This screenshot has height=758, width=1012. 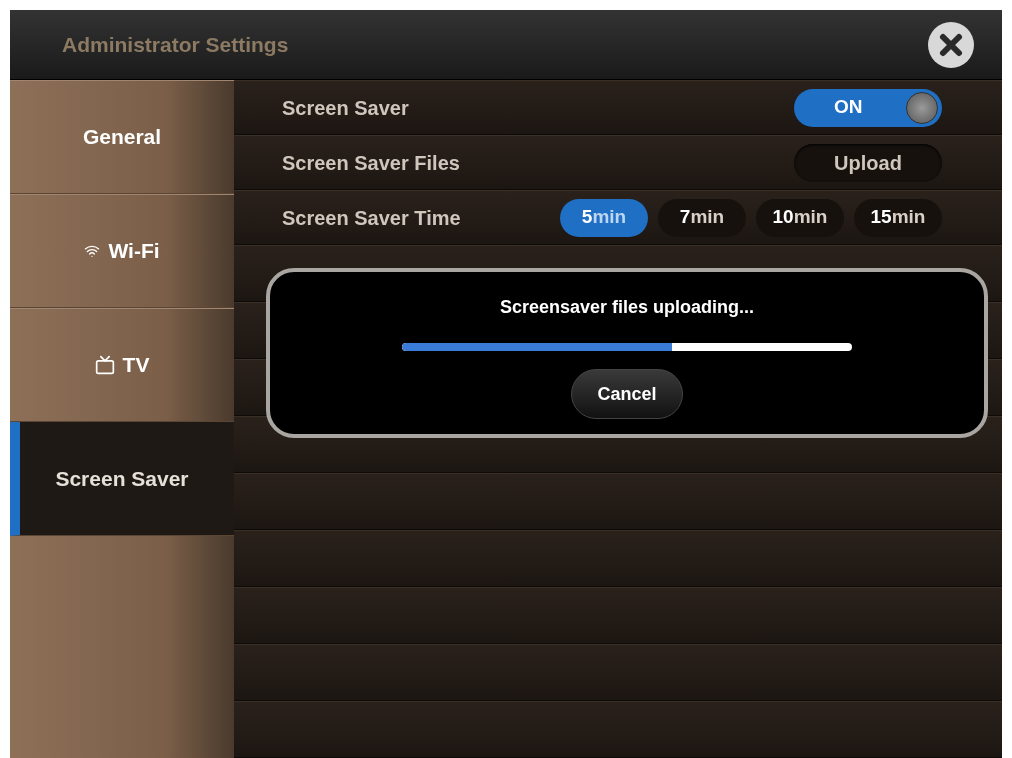 What do you see at coordinates (951, 44) in the screenshot?
I see `close-button` at bounding box center [951, 44].